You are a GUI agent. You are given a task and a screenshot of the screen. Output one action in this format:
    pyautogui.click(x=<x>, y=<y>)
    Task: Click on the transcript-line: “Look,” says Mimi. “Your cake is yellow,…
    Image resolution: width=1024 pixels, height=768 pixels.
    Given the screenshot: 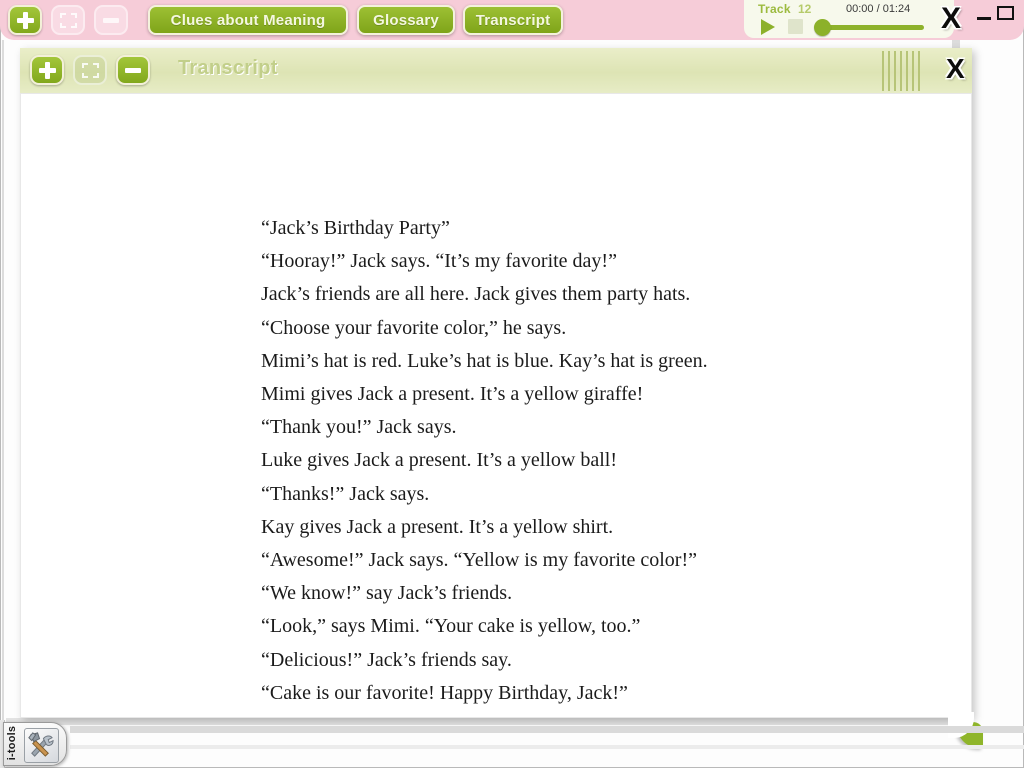 What is the action you would take?
    pyautogui.click(x=451, y=626)
    